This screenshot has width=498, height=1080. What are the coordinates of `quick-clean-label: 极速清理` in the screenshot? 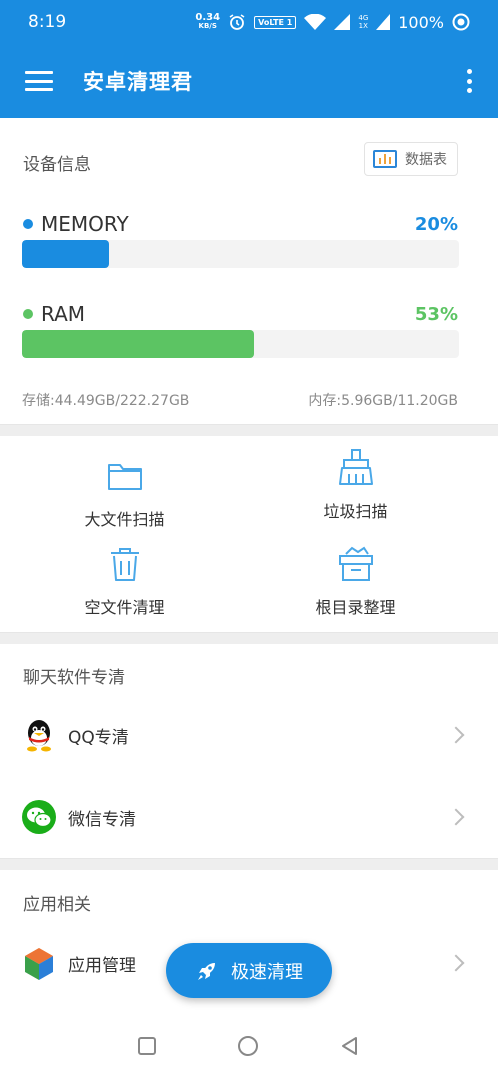 It's located at (267, 972).